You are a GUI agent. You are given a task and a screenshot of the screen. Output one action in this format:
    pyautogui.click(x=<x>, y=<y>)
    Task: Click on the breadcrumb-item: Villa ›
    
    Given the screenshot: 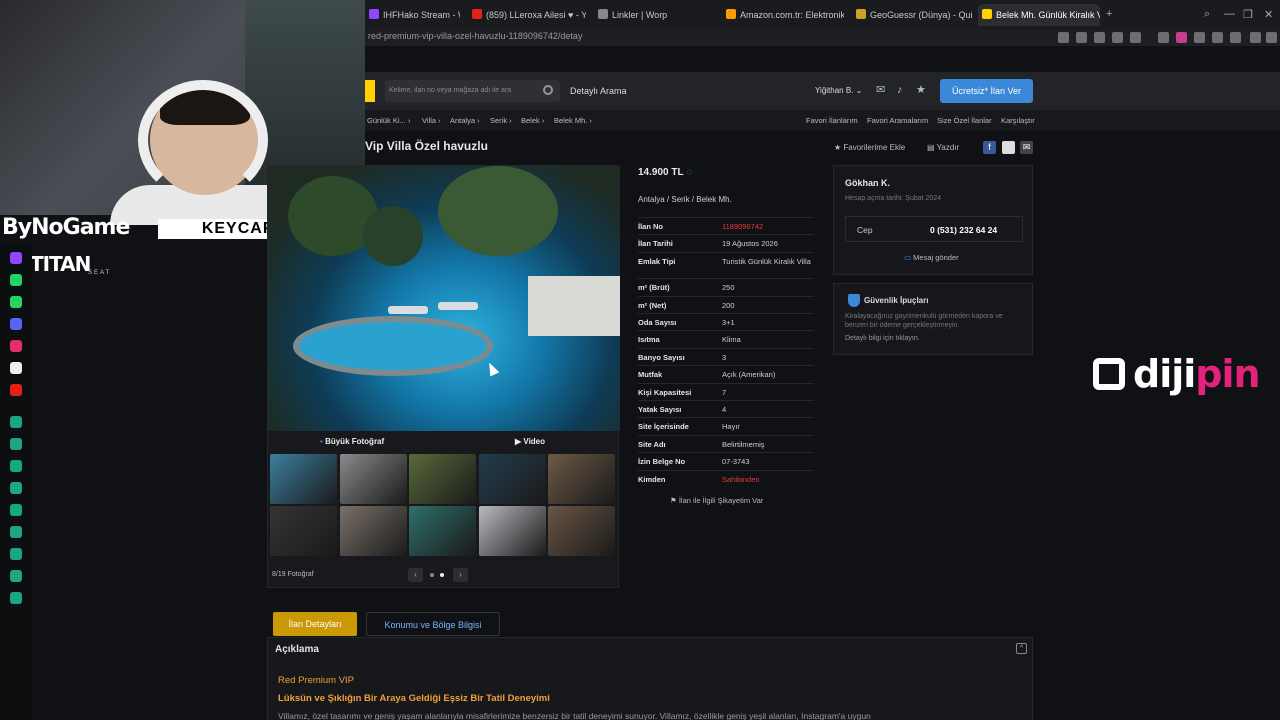 What is the action you would take?
    pyautogui.click(x=431, y=120)
    